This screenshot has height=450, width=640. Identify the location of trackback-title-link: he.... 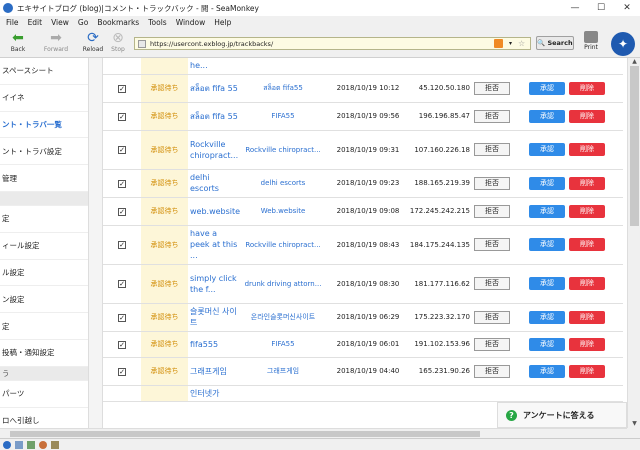
(199, 65).